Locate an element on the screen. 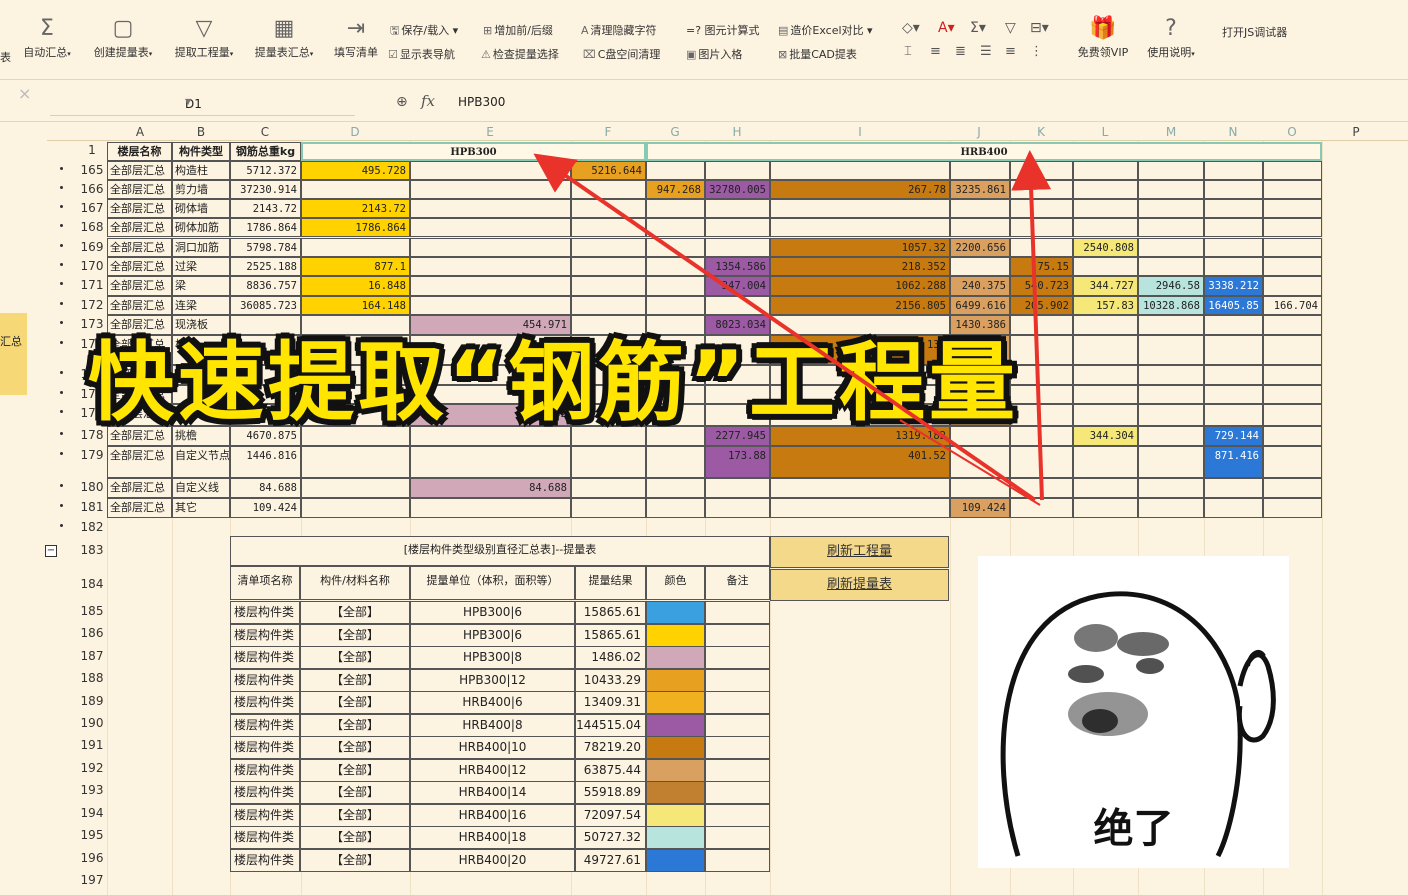 The width and height of the screenshot is (1408, 895). cell-h is located at coordinates (737, 227).